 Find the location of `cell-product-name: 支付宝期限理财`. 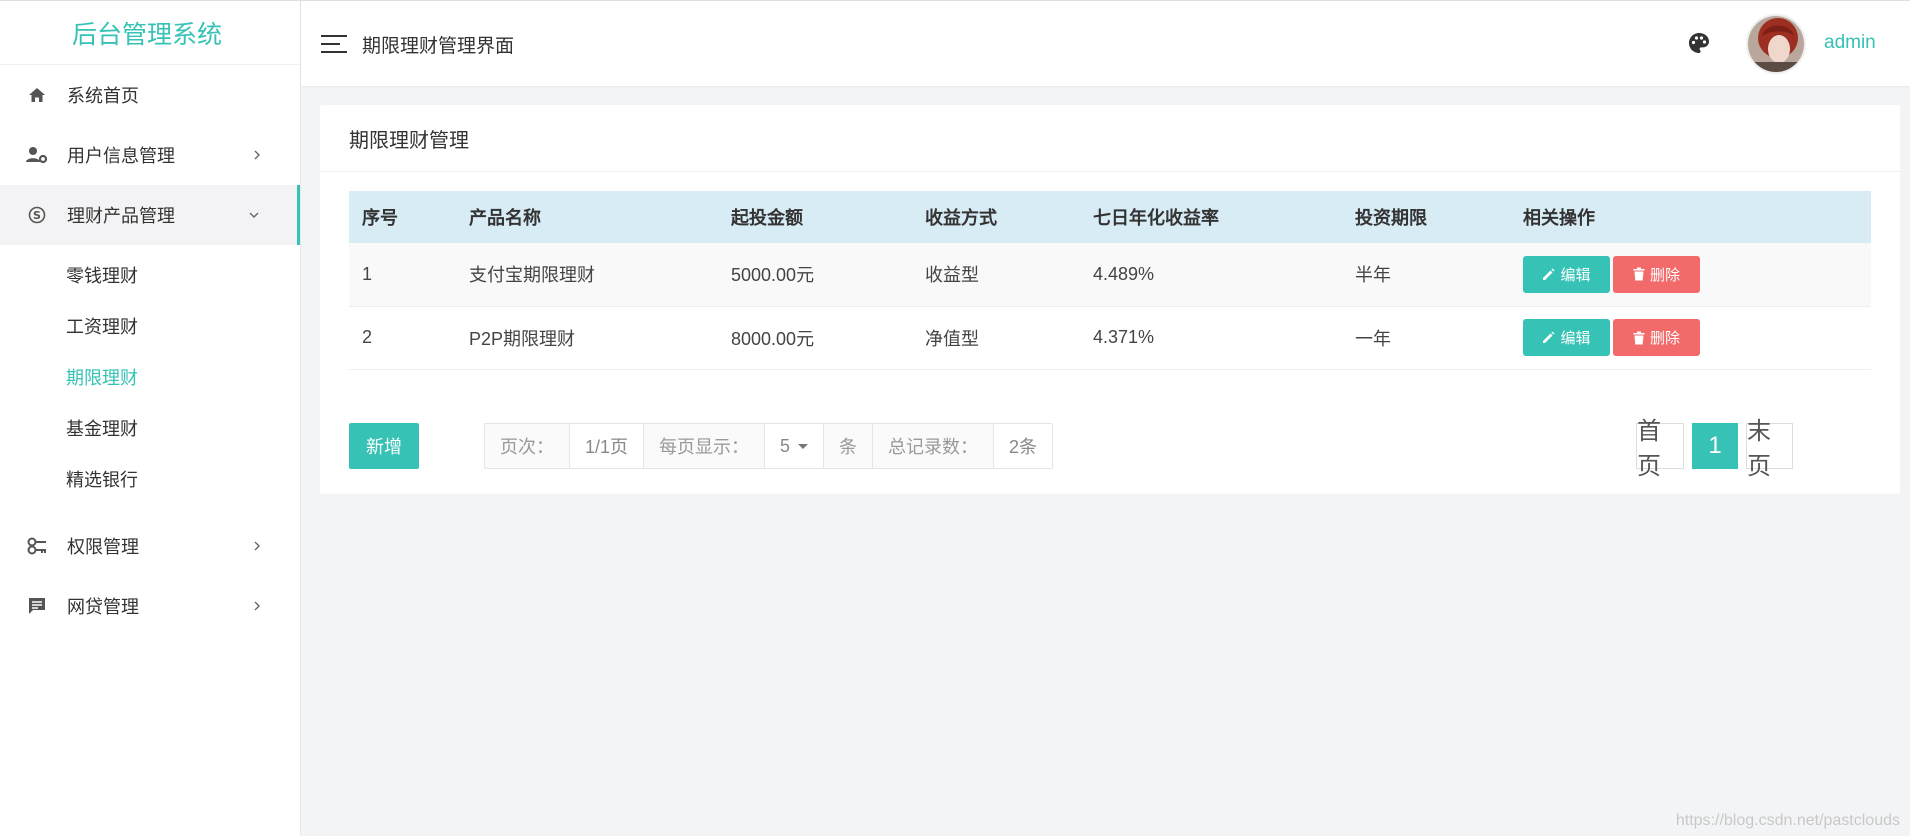

cell-product-name: 支付宝期限理财 is located at coordinates (532, 275).